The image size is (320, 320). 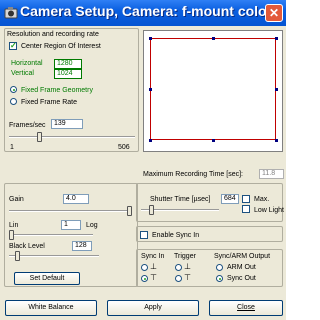 What do you see at coordinates (57, 90) in the screenshot?
I see `fixed-frame-geometry-label: Fixed Frame Geometry` at bounding box center [57, 90].